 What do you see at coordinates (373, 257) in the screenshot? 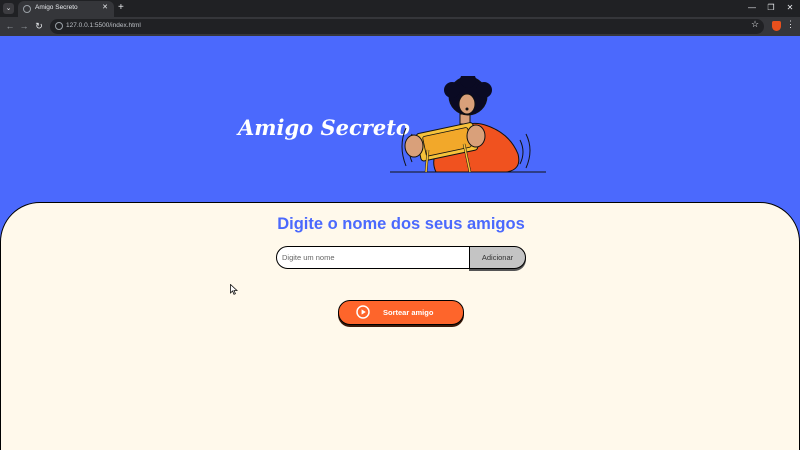
I see `name-input` at bounding box center [373, 257].